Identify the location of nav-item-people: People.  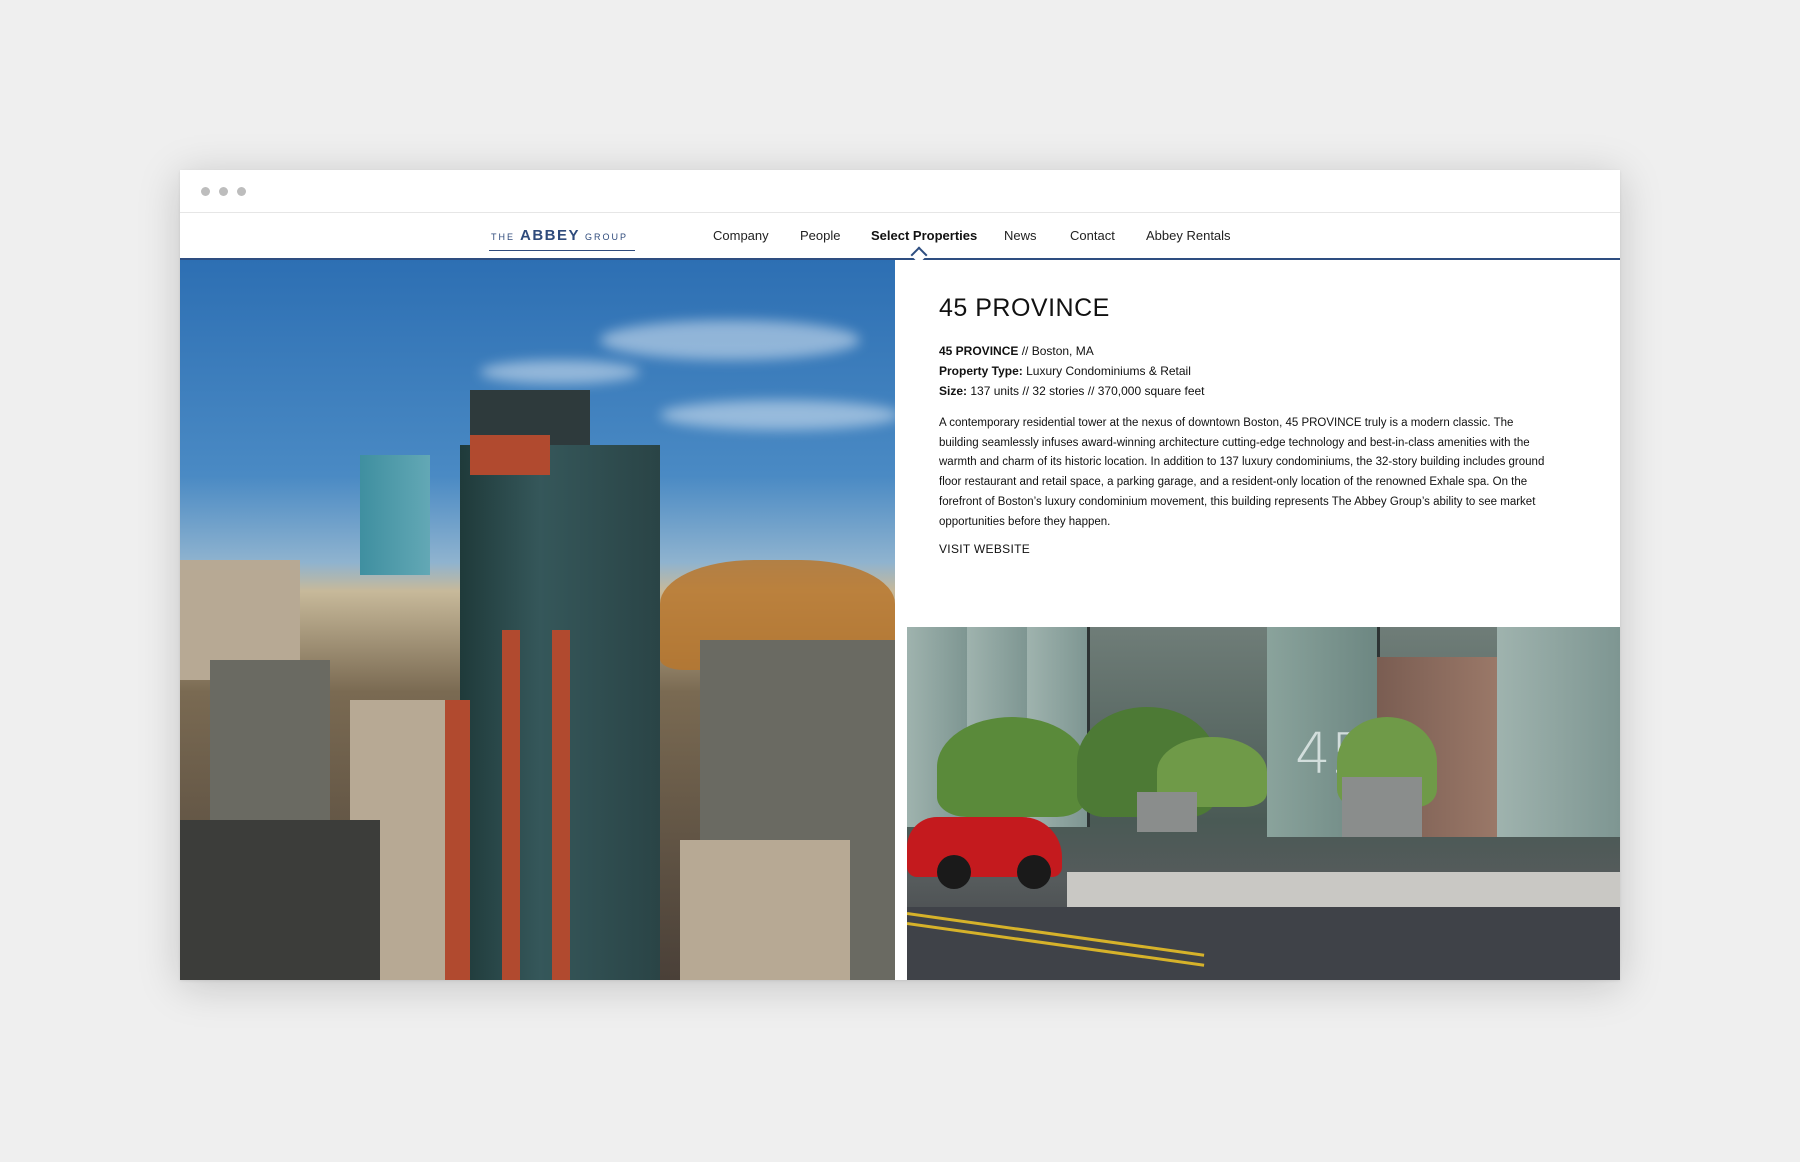
(820, 235).